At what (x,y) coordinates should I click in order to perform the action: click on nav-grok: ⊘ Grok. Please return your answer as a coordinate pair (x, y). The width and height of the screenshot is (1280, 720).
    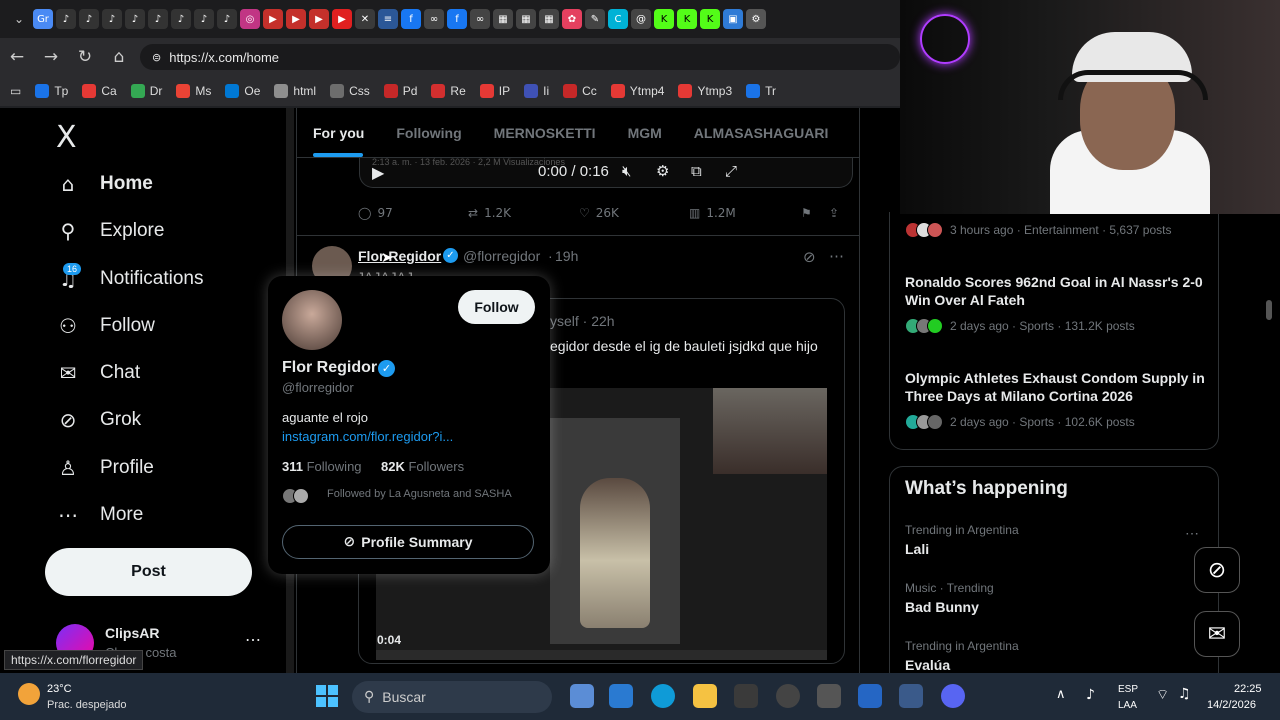
    Looking at the image, I should click on (99, 420).